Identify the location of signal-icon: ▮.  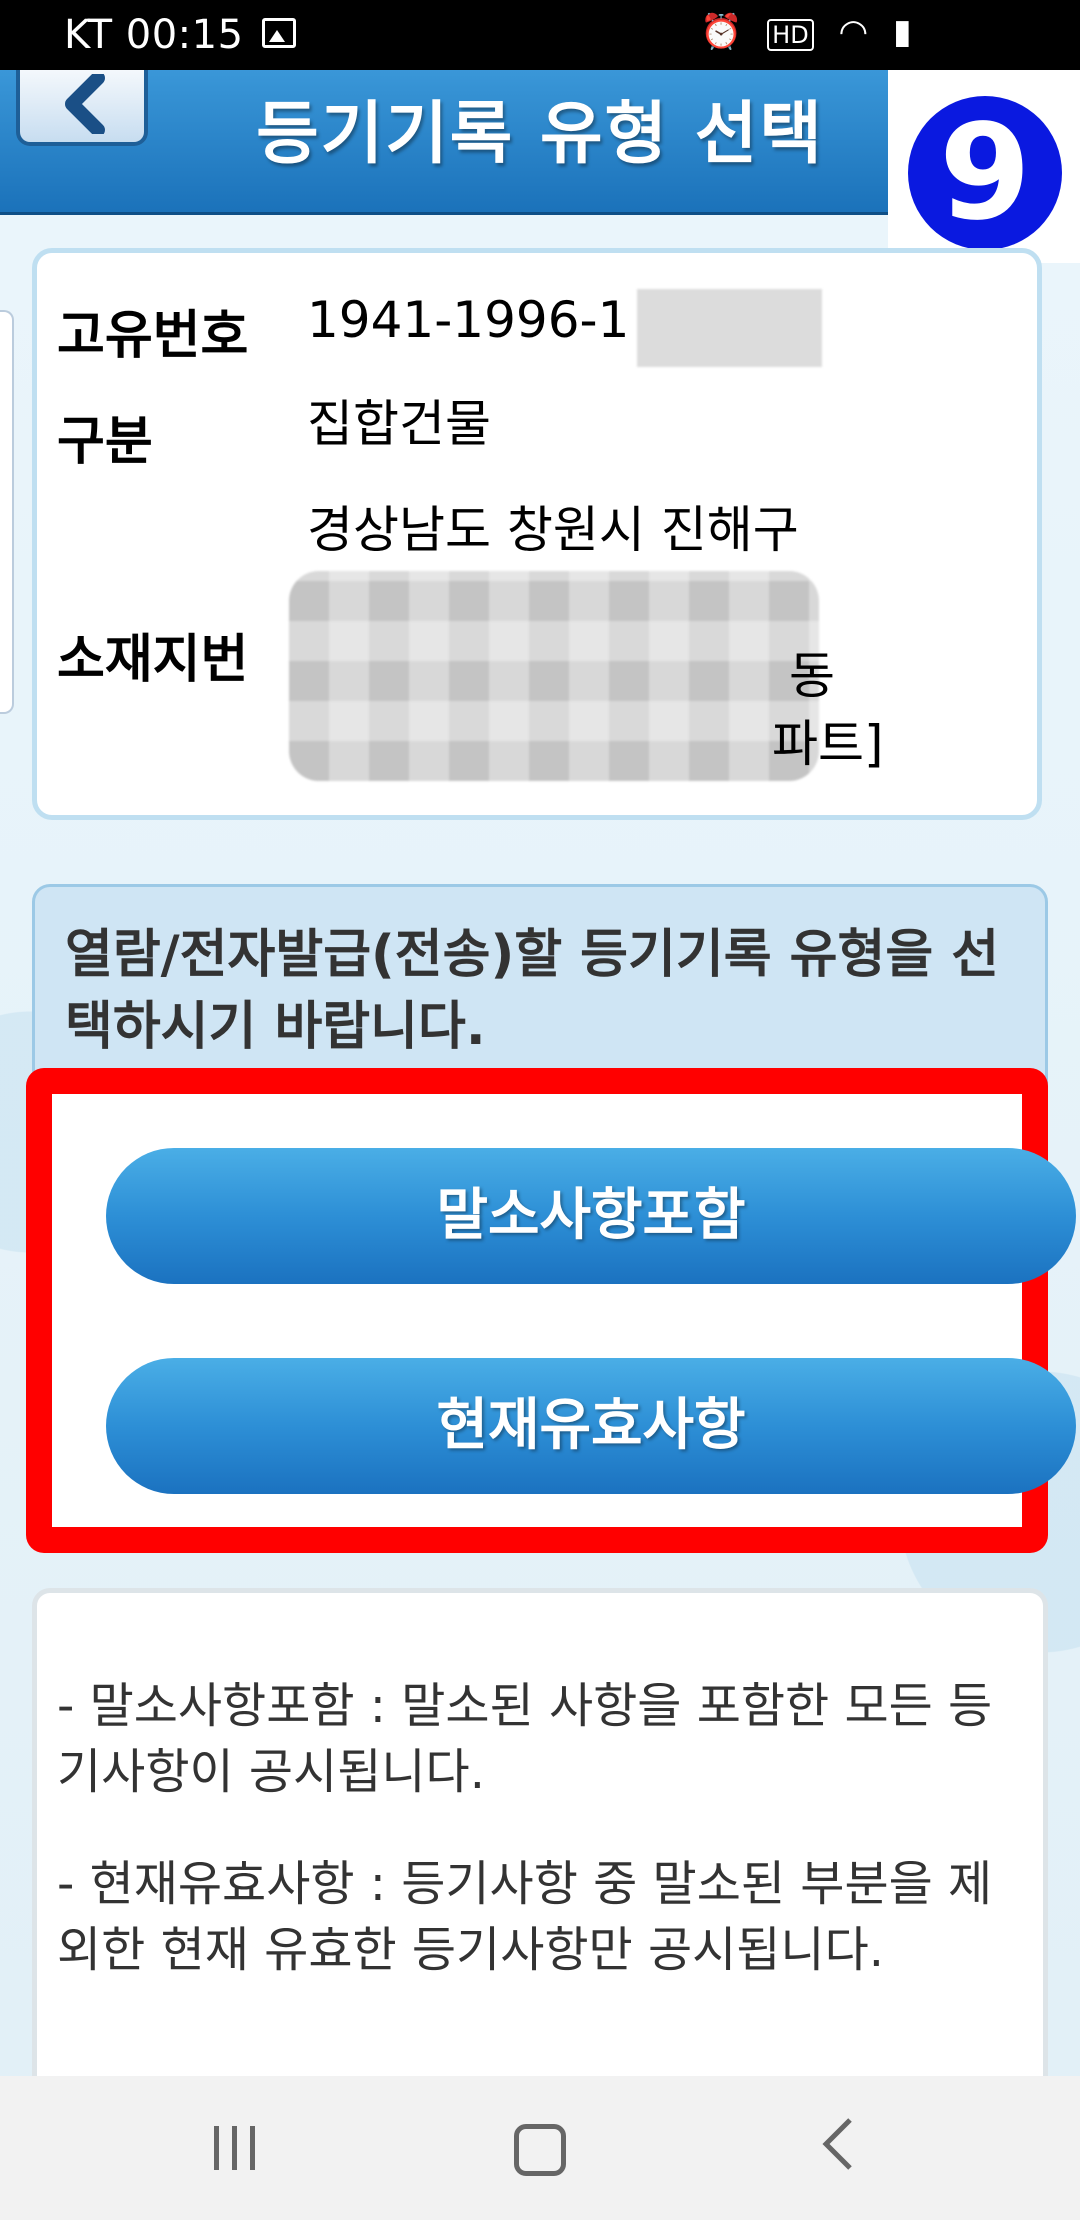
(902, 32).